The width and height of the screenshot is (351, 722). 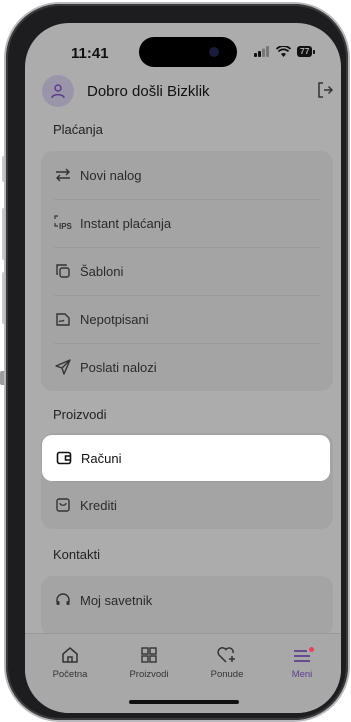 What do you see at coordinates (63, 319) in the screenshot?
I see `unsigned-icon` at bounding box center [63, 319].